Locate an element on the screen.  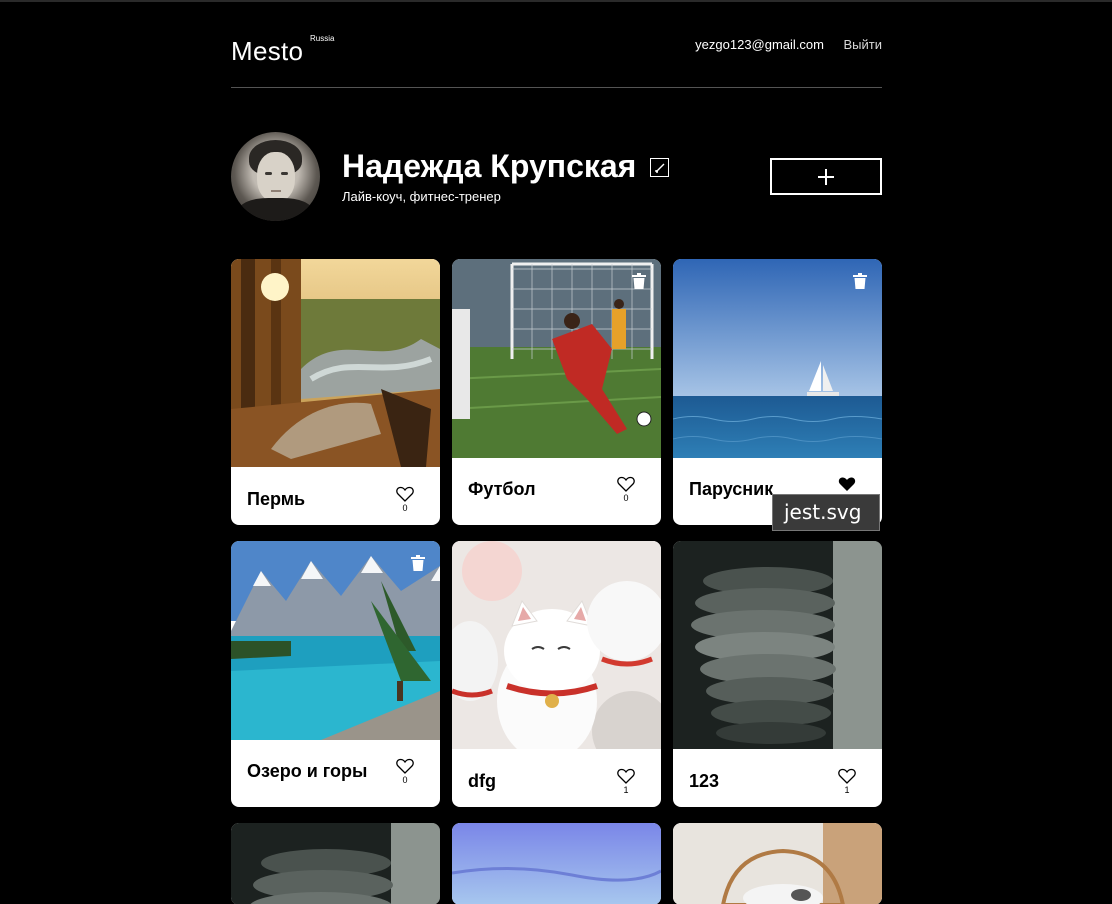
plus-icon is located at coordinates (826, 177).